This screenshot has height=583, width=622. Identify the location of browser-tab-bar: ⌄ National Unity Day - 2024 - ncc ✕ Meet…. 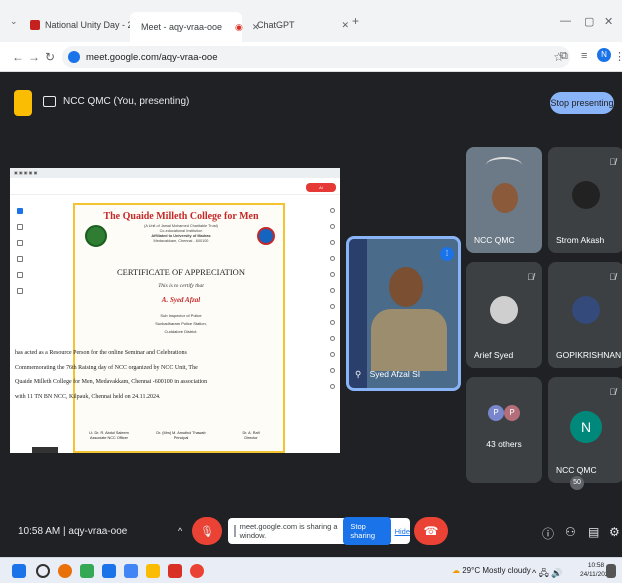
(311, 21).